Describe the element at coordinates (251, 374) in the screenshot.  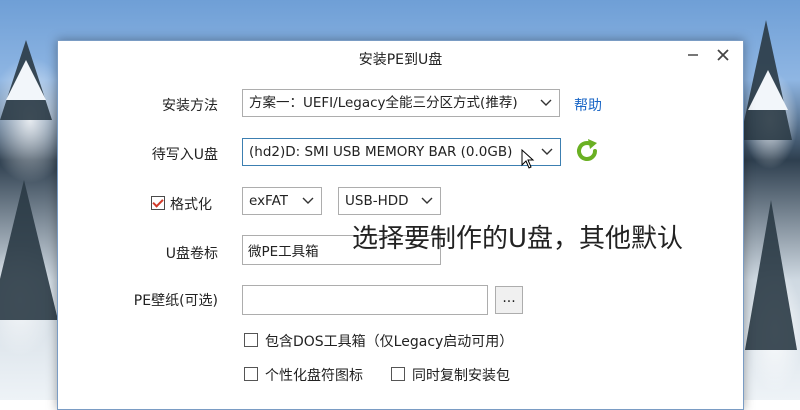
I see `custom-drive-icon-checkbox` at that location.